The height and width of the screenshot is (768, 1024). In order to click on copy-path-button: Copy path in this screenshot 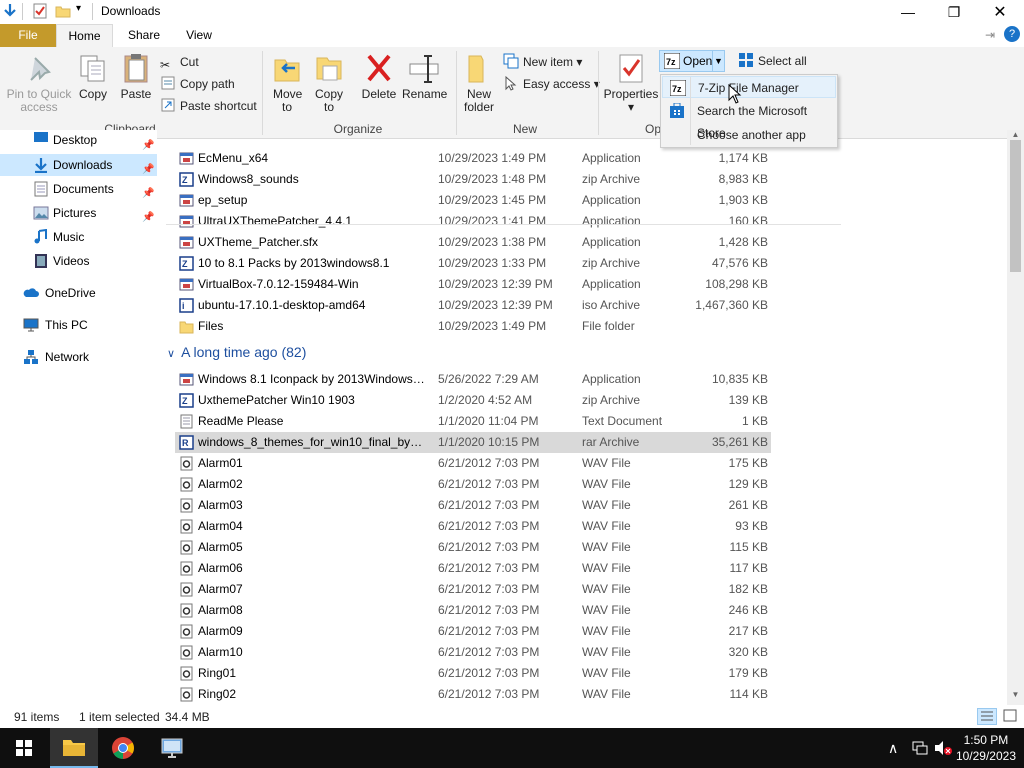, I will do `click(197, 84)`.